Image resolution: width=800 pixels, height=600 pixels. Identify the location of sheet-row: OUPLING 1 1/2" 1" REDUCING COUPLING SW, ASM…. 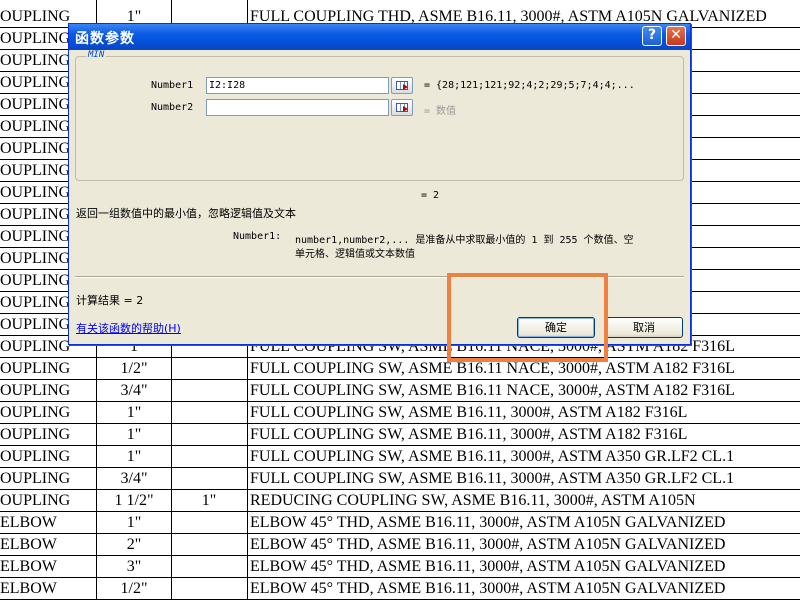
(400, 501).